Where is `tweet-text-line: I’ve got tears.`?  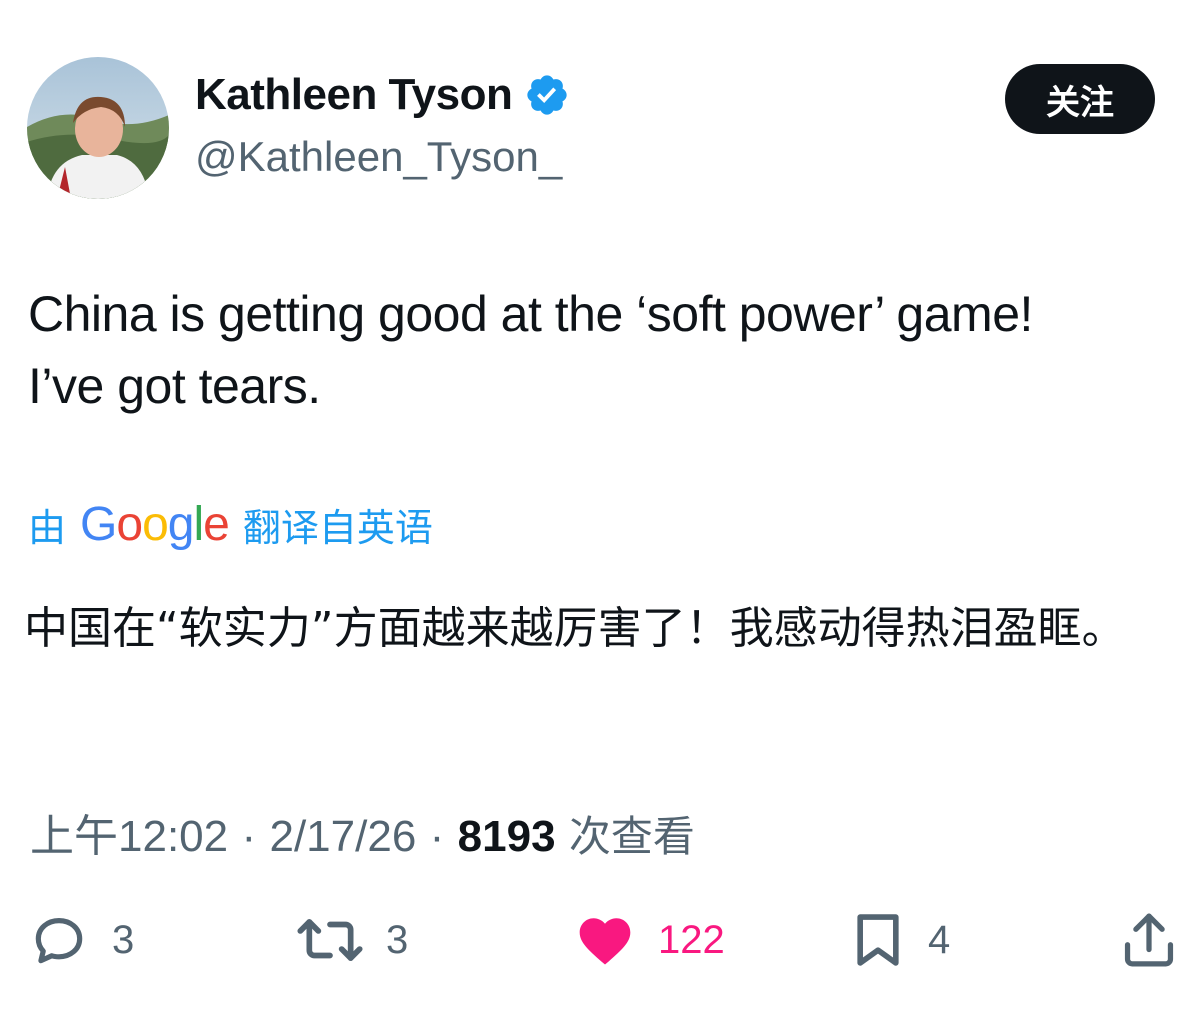
tweet-text-line: I’ve got tears. is located at coordinates (174, 386).